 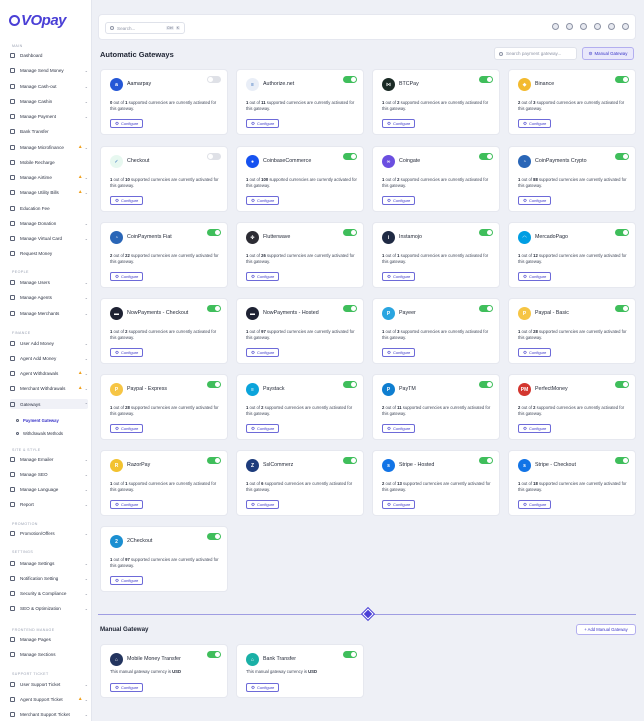 What do you see at coordinates (49, 86) in the screenshot?
I see `sidebar-item-manage-cash-out: Manage Cash-out ⌄` at bounding box center [49, 86].